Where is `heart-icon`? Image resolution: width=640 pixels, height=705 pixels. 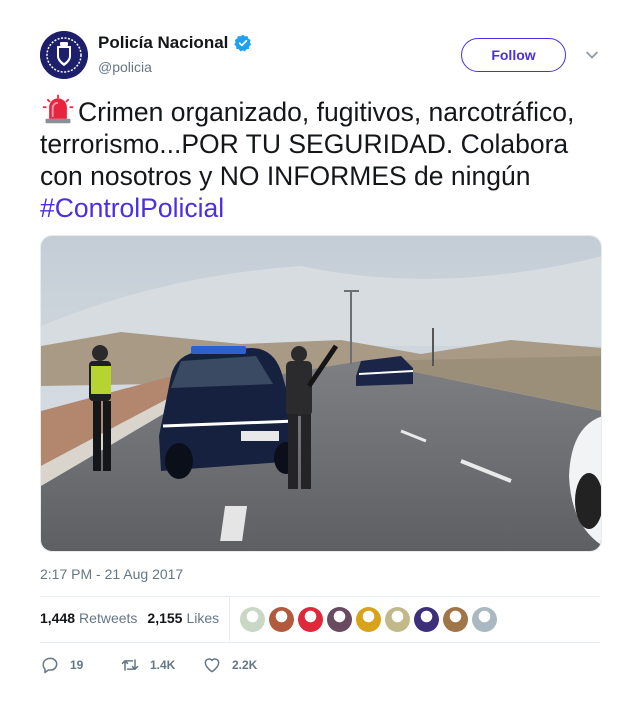 heart-icon is located at coordinates (212, 665).